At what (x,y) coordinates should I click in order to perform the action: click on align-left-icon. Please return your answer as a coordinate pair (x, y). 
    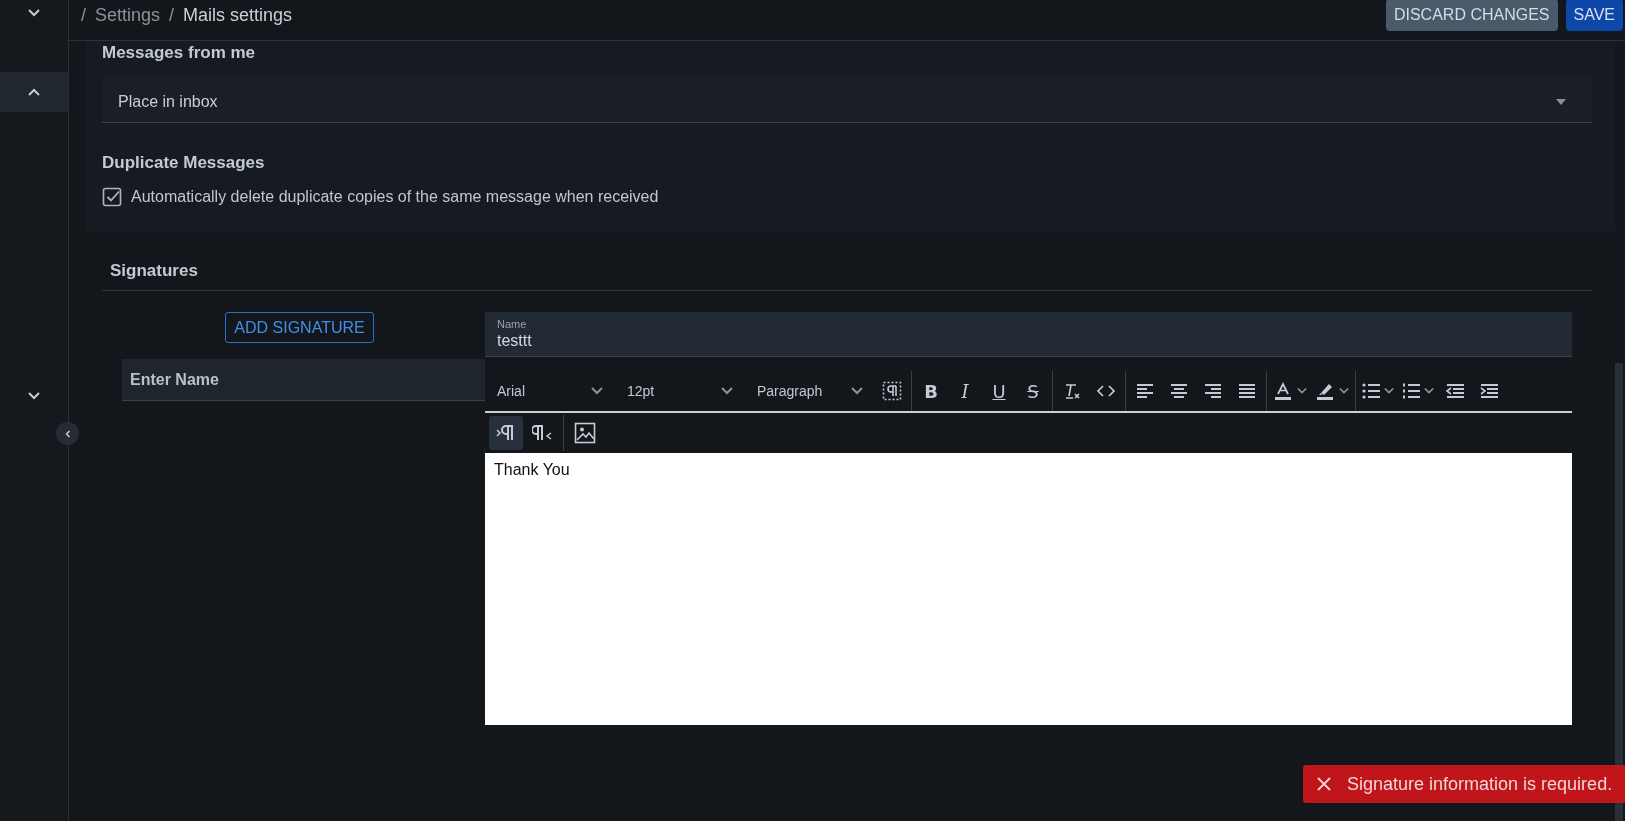
    Looking at the image, I should click on (1145, 391).